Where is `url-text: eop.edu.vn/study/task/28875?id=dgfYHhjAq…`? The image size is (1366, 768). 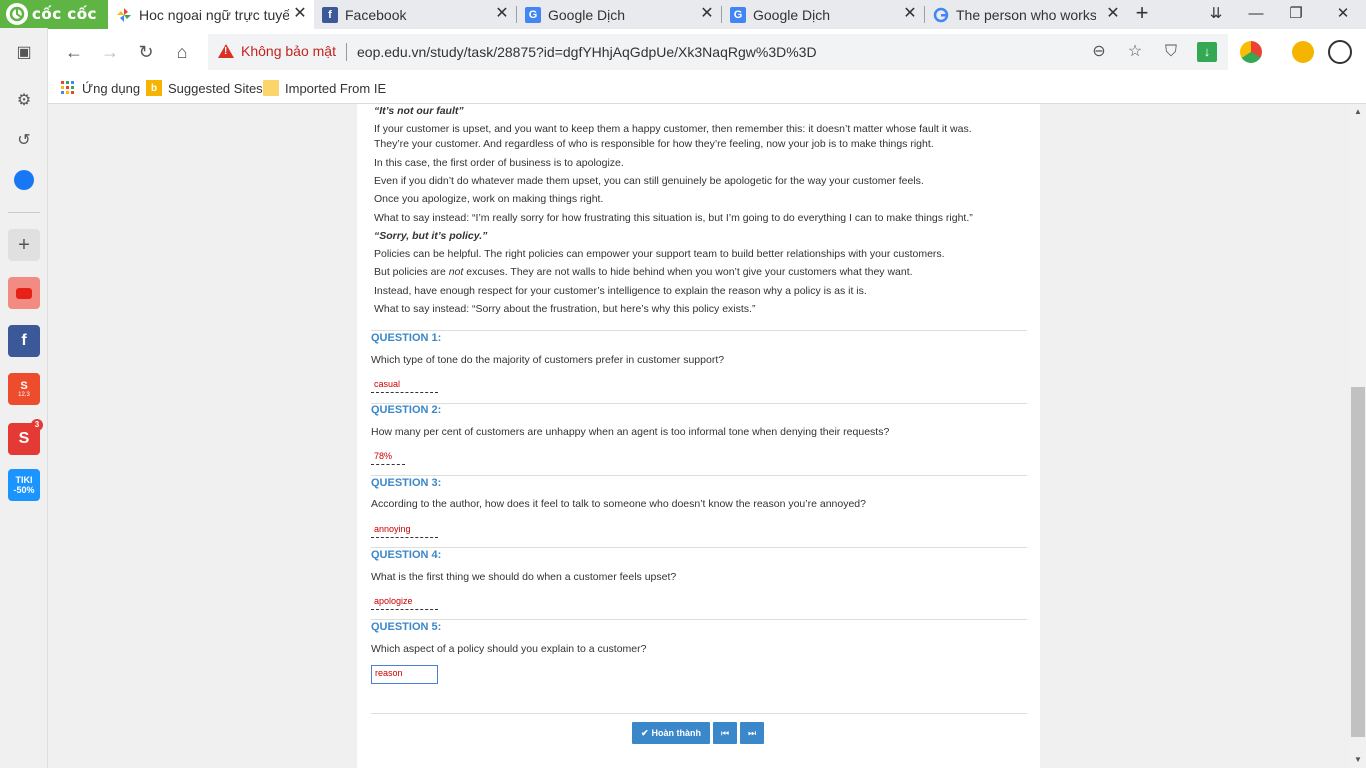 url-text: eop.edu.vn/study/task/28875?id=dgfYHhjAq… is located at coordinates (587, 52).